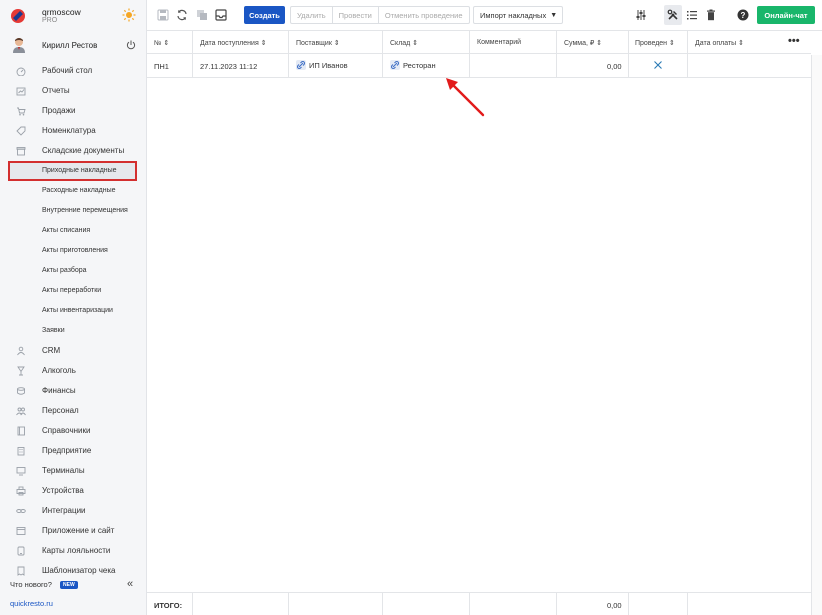 The image size is (822, 615). I want to click on sidebar-subitem: Расходные накладные, so click(73, 191).